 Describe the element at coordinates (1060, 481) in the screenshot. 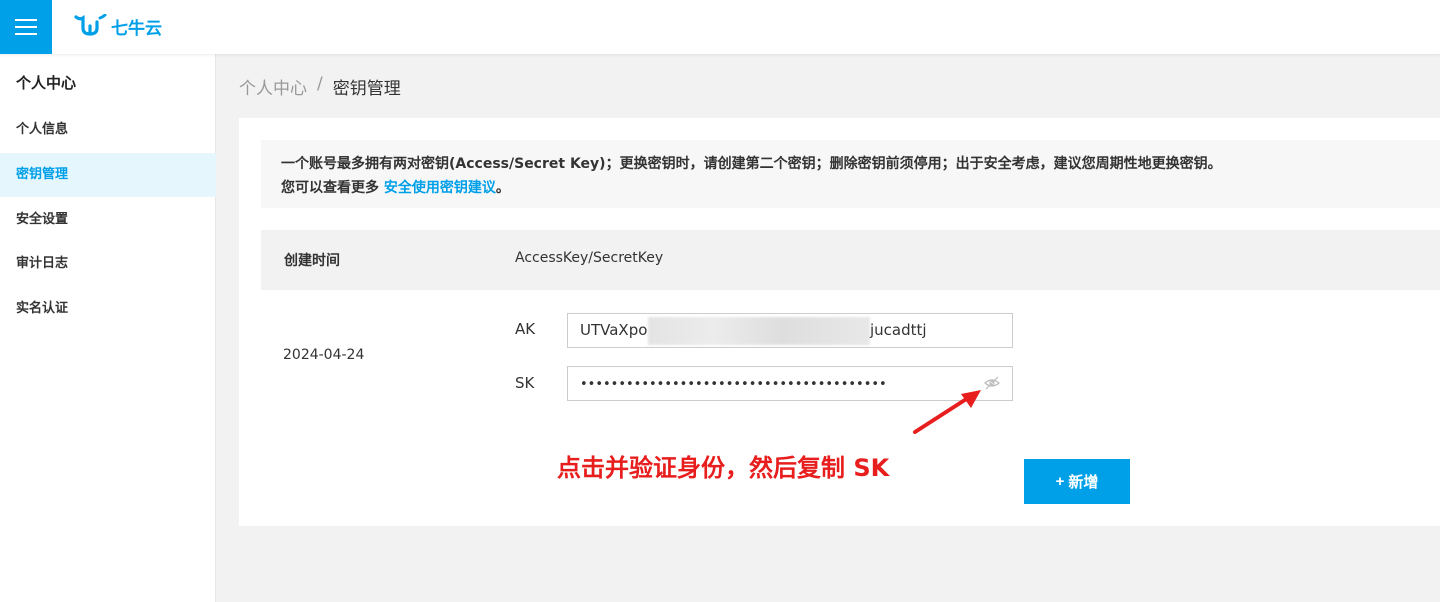

I see `plus-icon: +` at that location.